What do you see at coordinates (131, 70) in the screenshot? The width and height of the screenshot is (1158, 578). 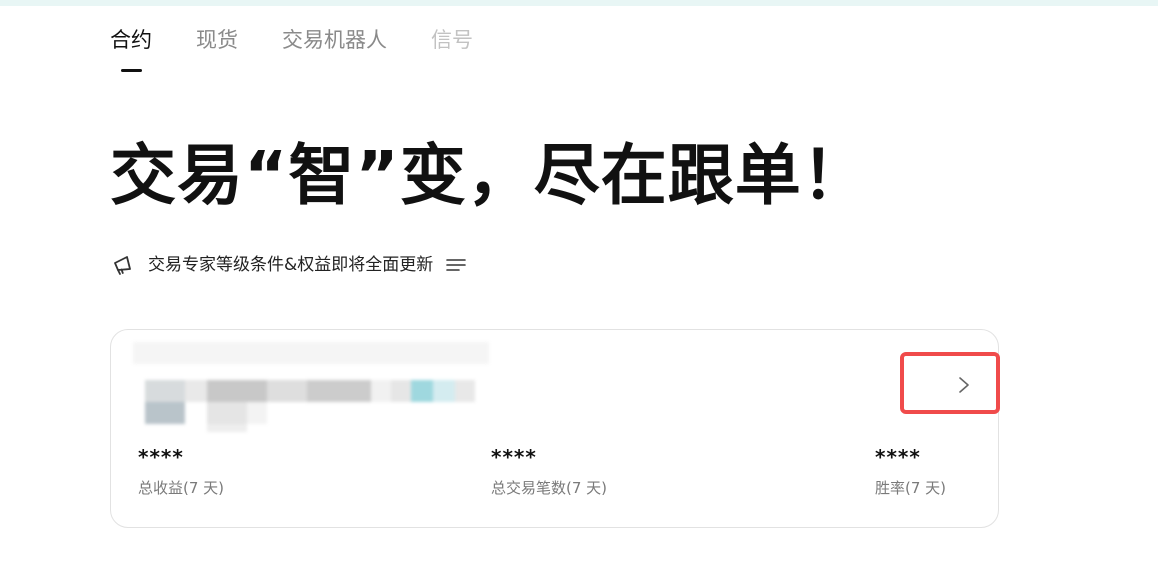 I see `active-tab-indicator` at bounding box center [131, 70].